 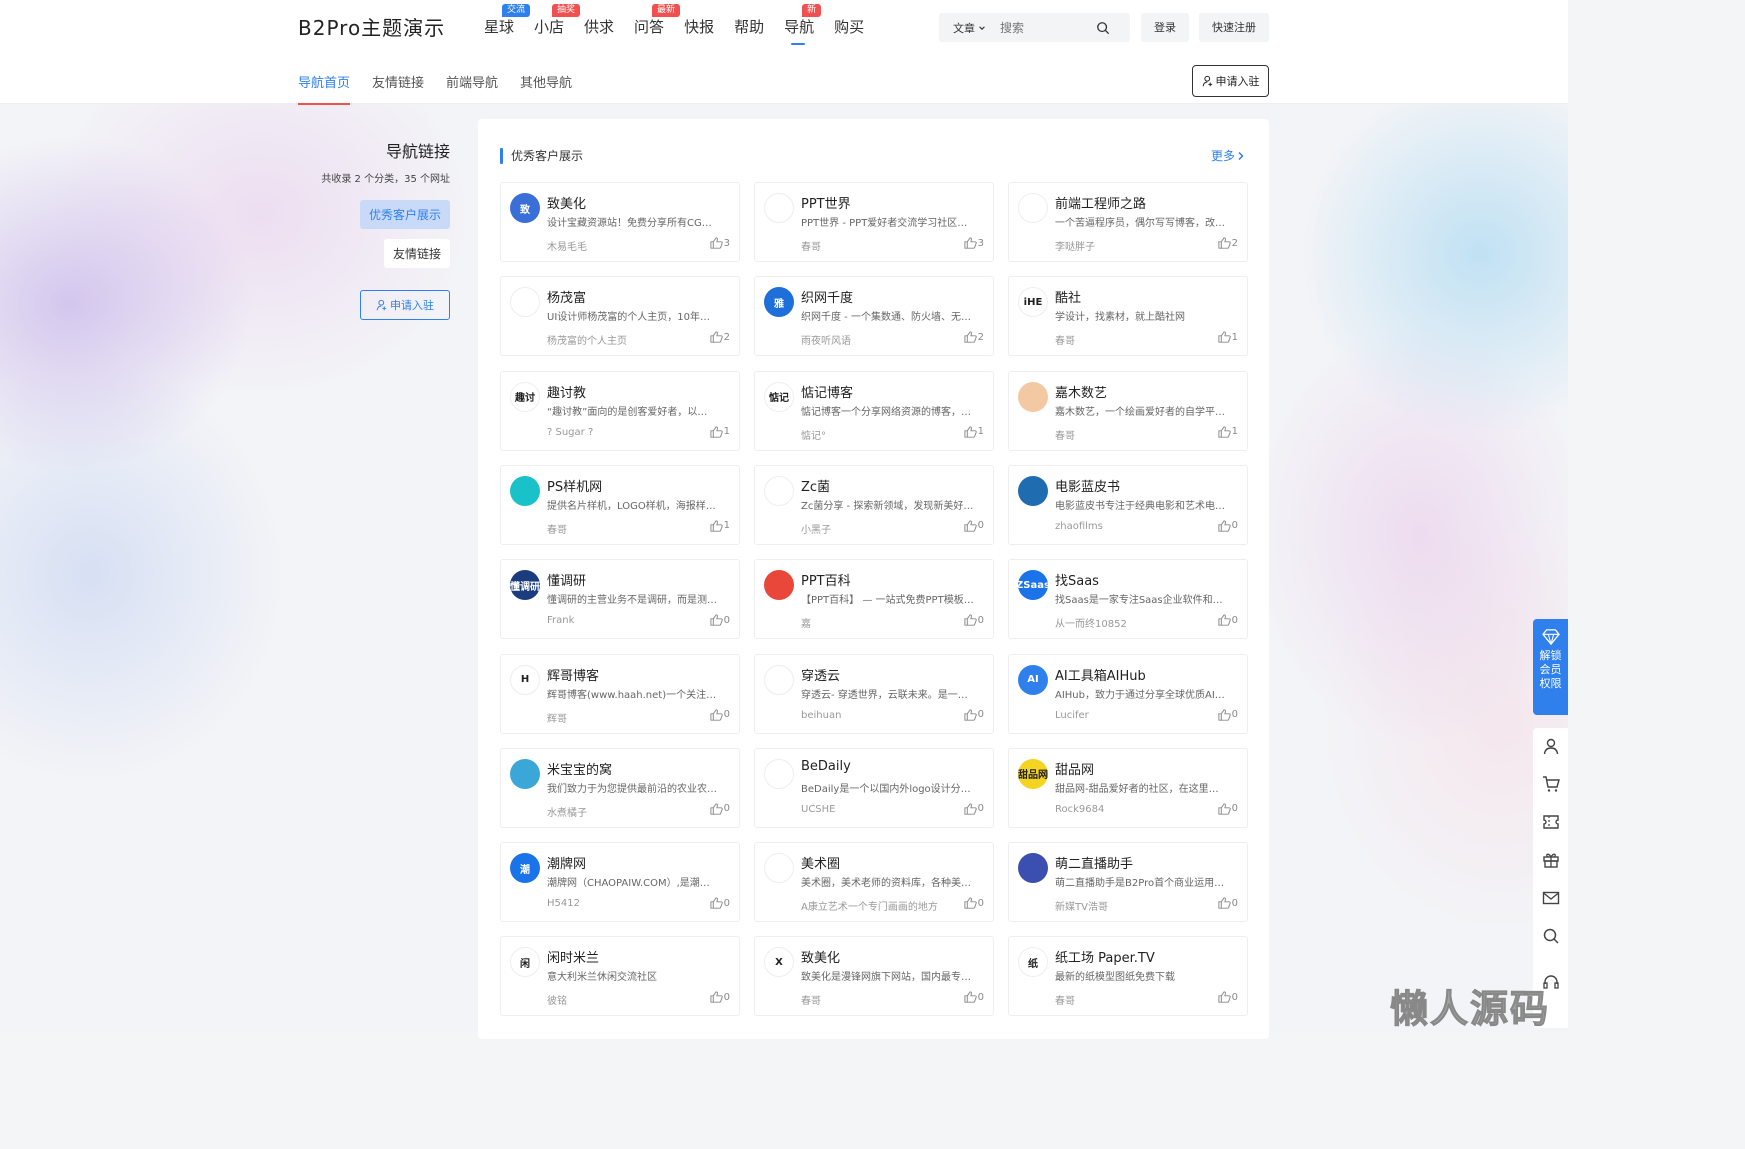 What do you see at coordinates (827, 391) in the screenshot?
I see `site-name: 惦记博客` at bounding box center [827, 391].